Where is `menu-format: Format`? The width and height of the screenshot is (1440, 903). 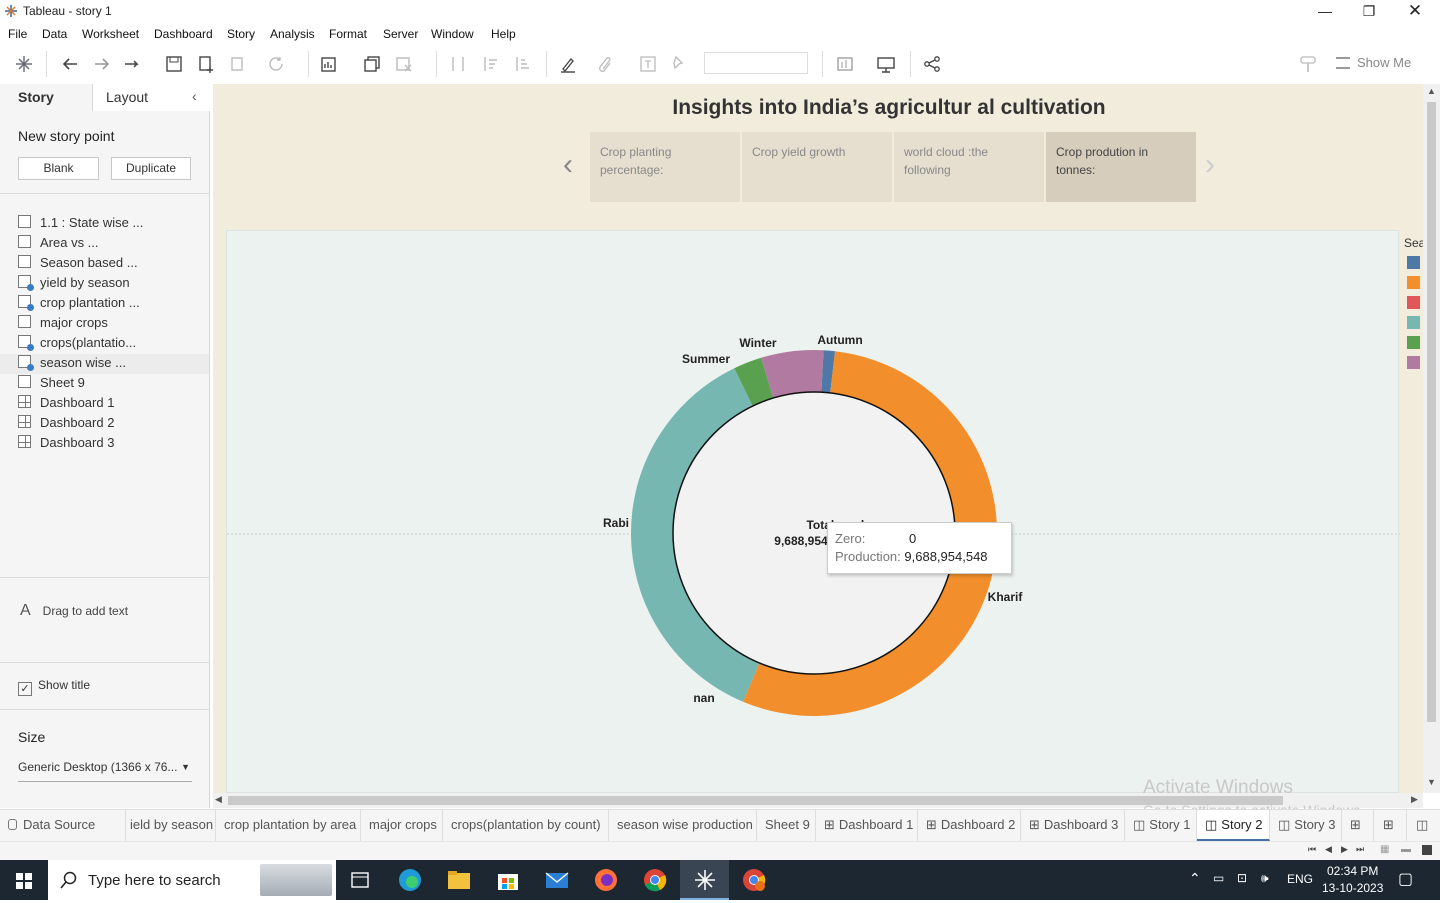 menu-format: Format is located at coordinates (348, 34).